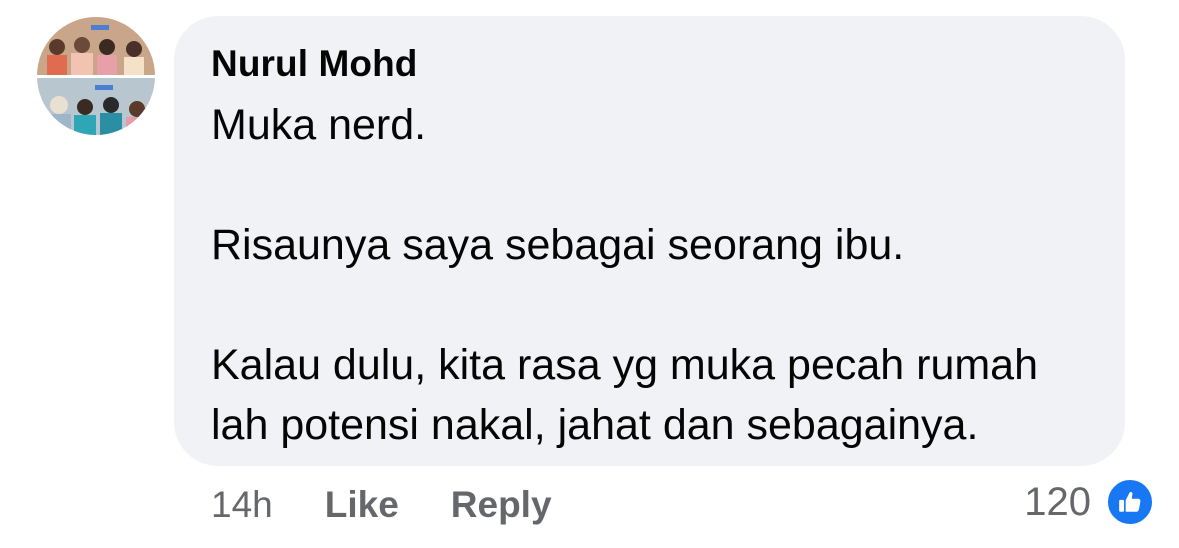 This screenshot has width=1179, height=548. I want to click on comment-actions: 14h Like Reply, so click(381, 505).